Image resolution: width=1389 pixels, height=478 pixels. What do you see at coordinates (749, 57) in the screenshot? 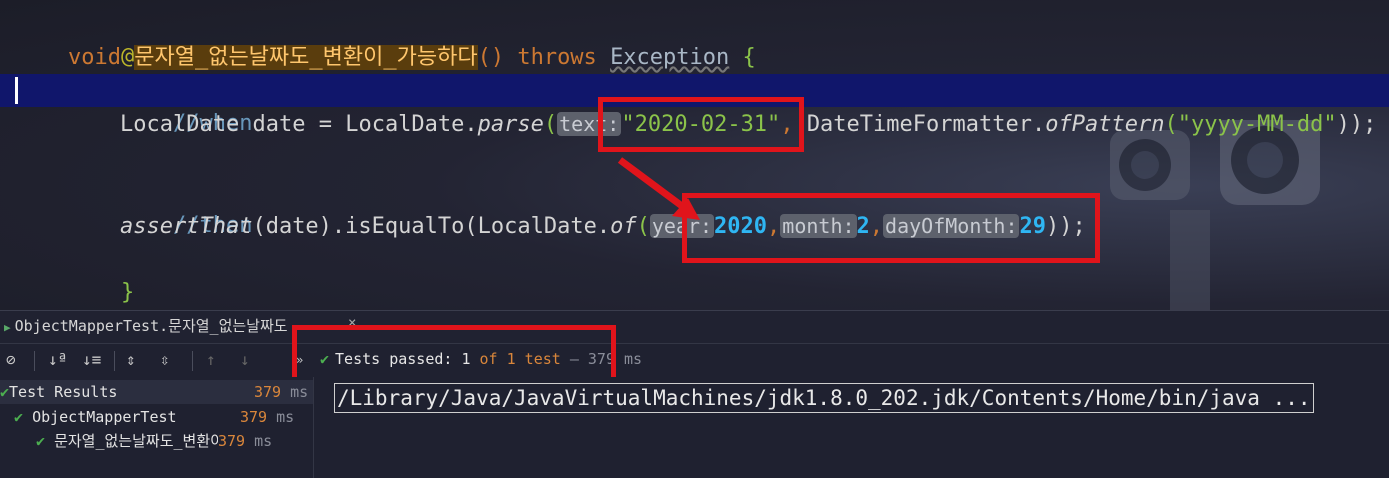
I see `open-brace: {` at bounding box center [749, 57].